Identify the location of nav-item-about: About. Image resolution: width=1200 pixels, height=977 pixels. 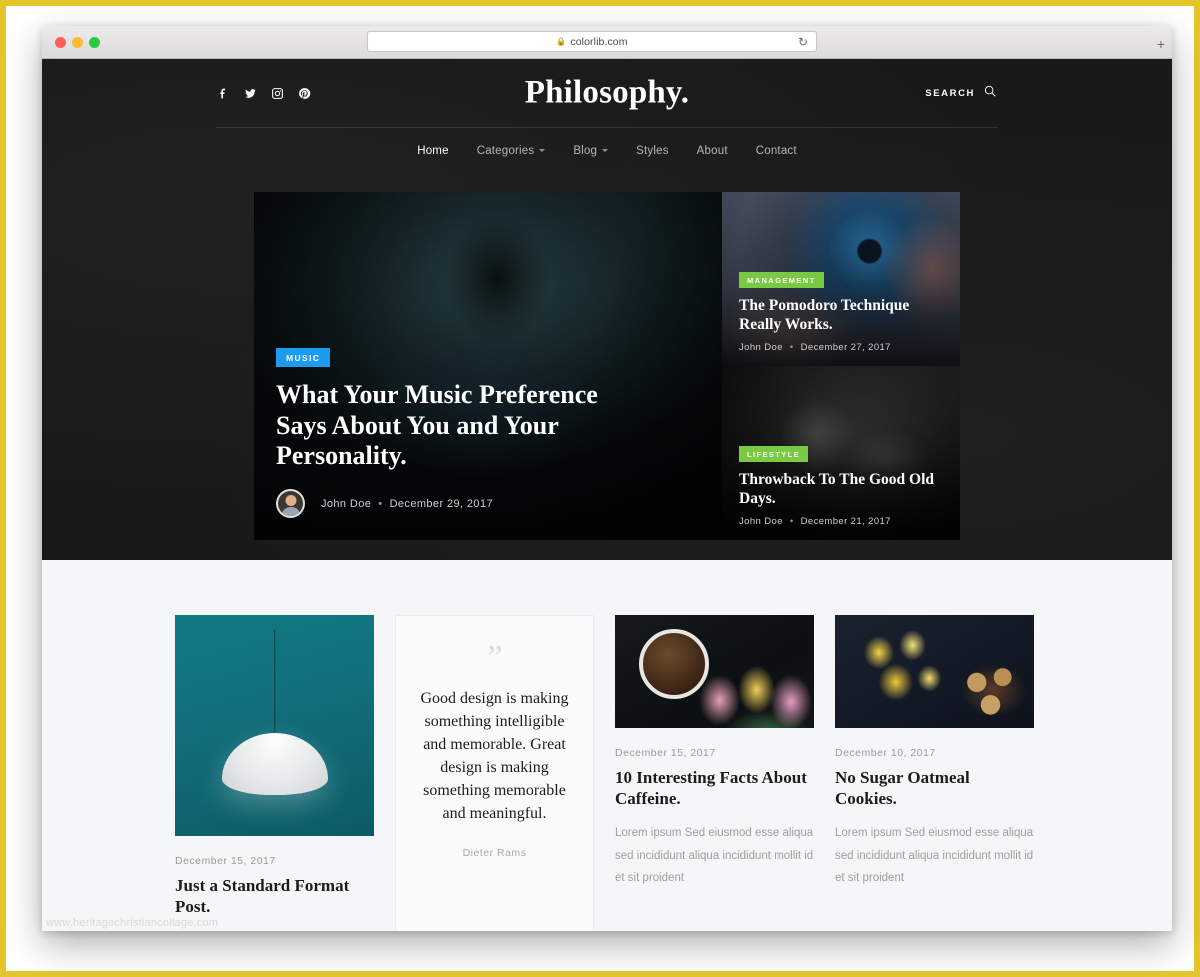
(712, 151).